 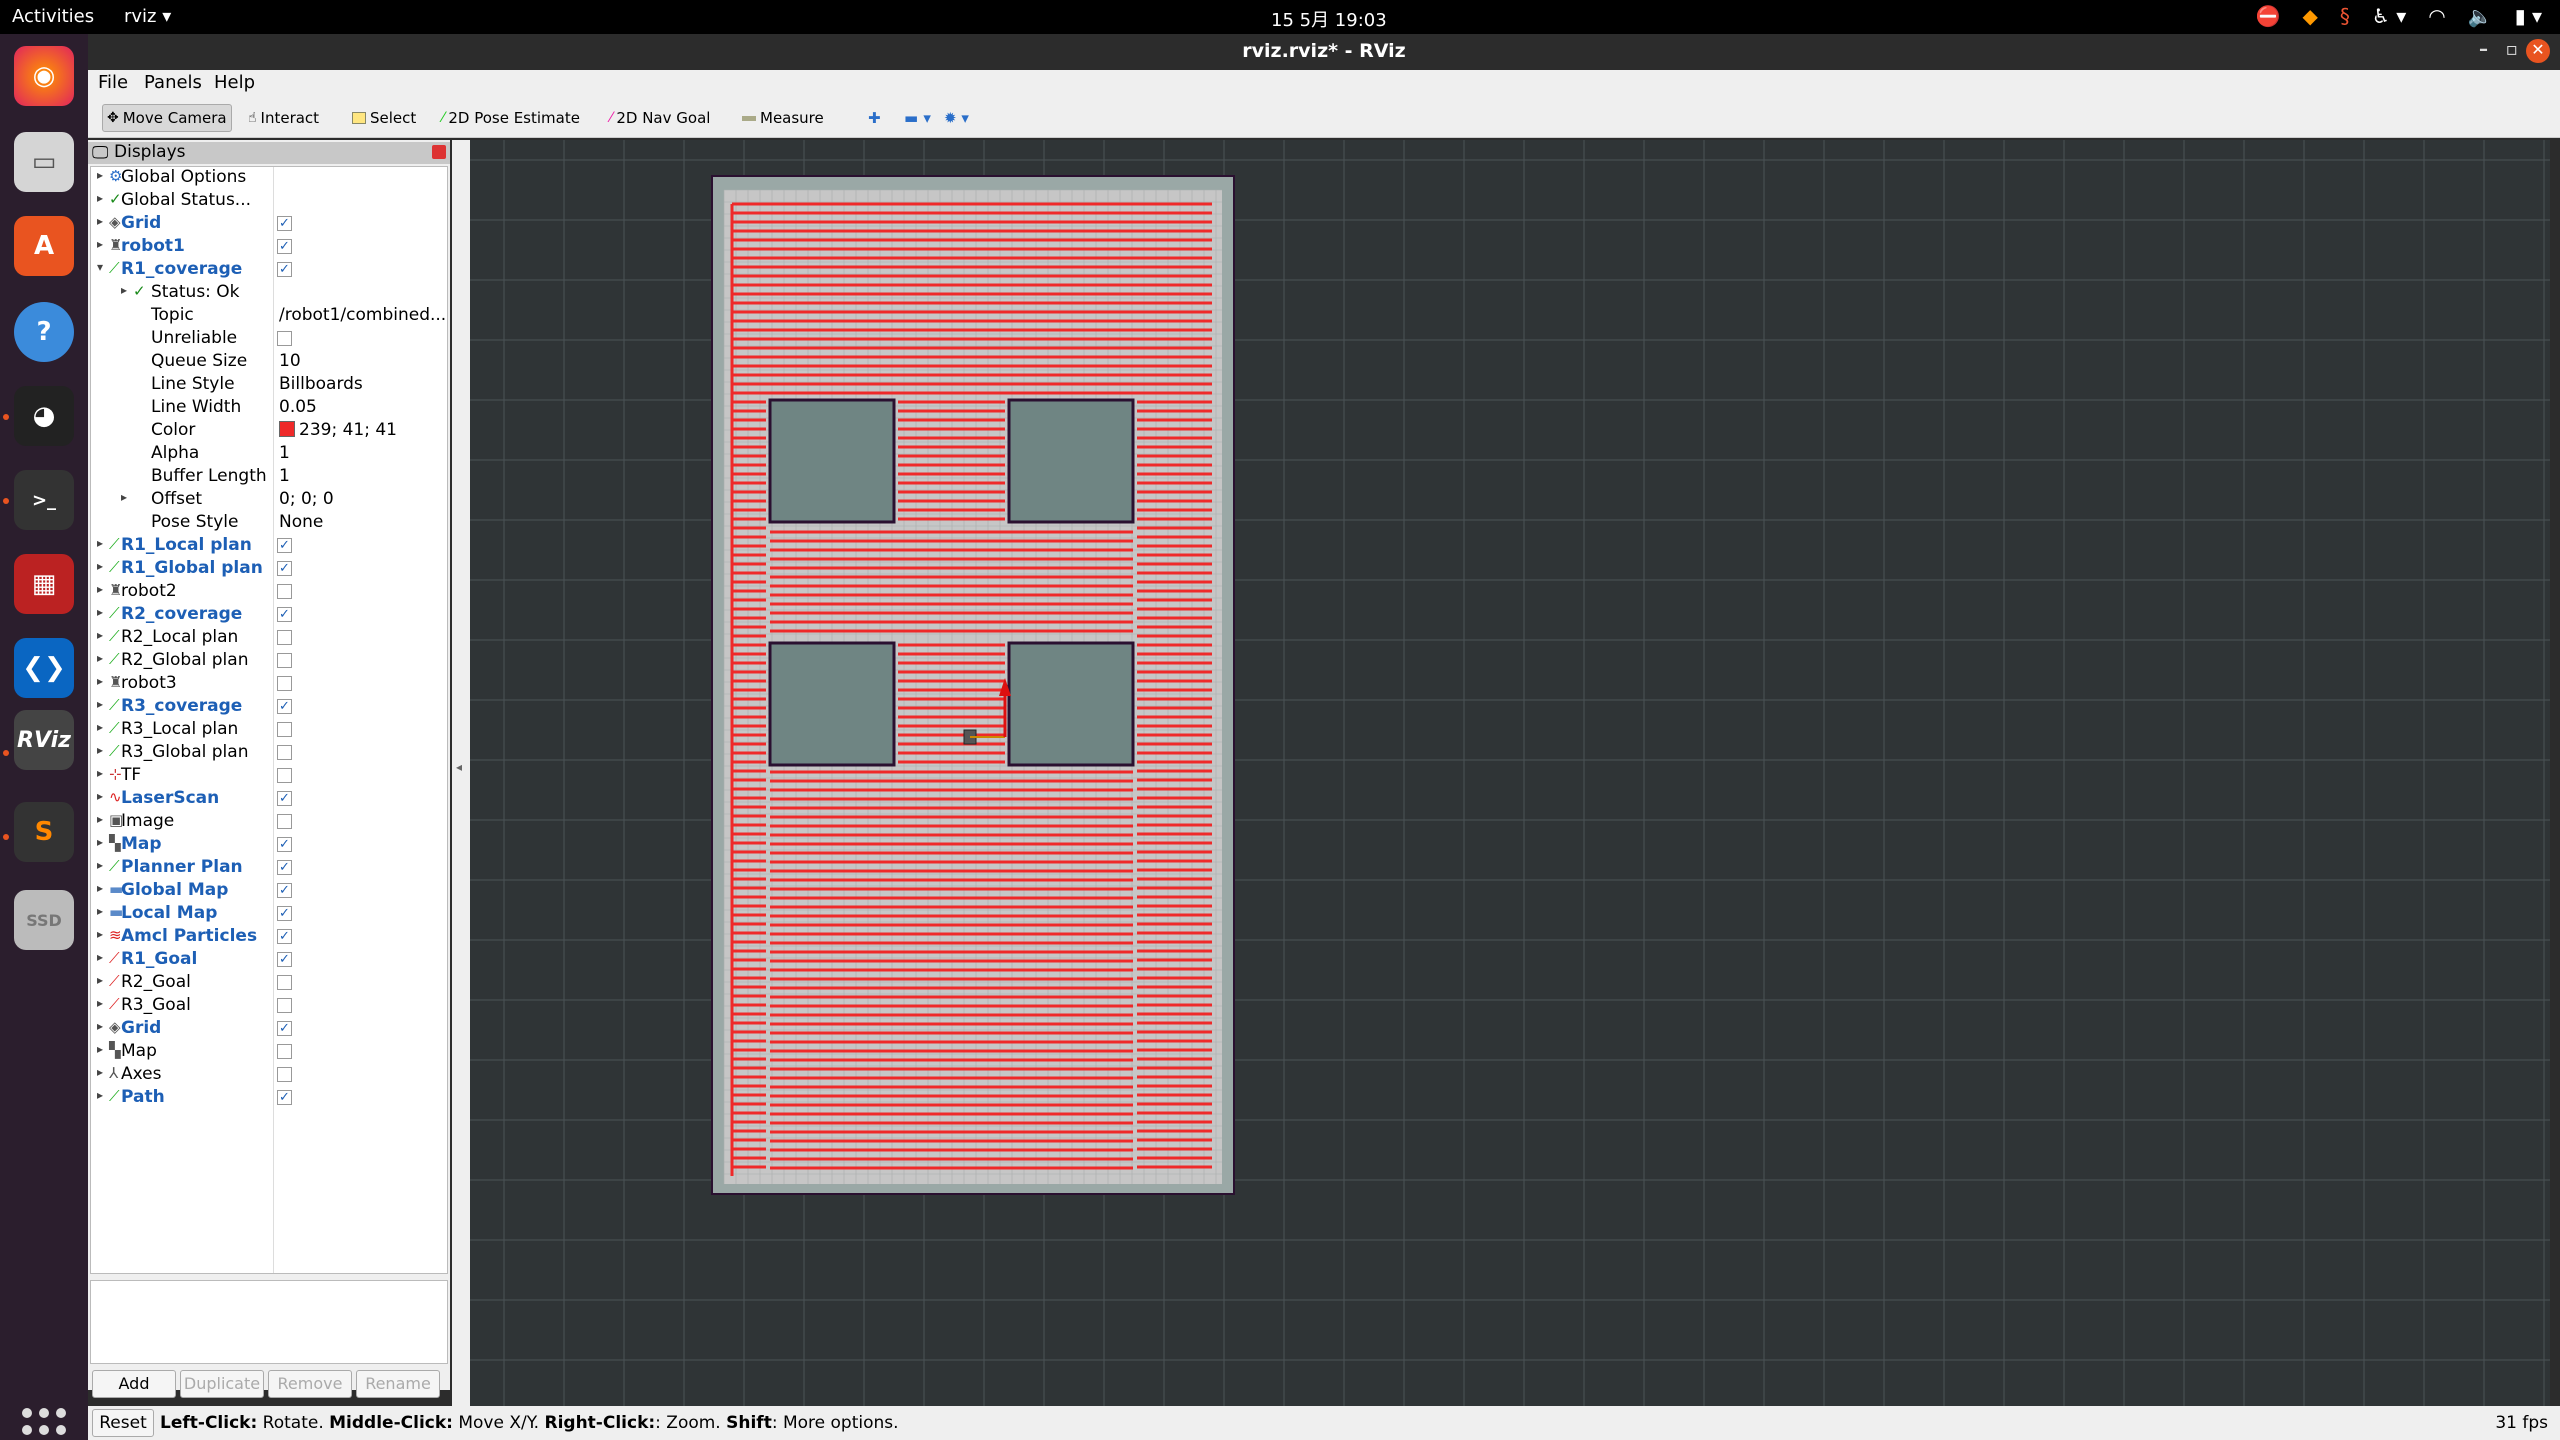 I want to click on display-row-r3-local-plan: ▸ ⟋ R3_Local plan, so click(x=269, y=730).